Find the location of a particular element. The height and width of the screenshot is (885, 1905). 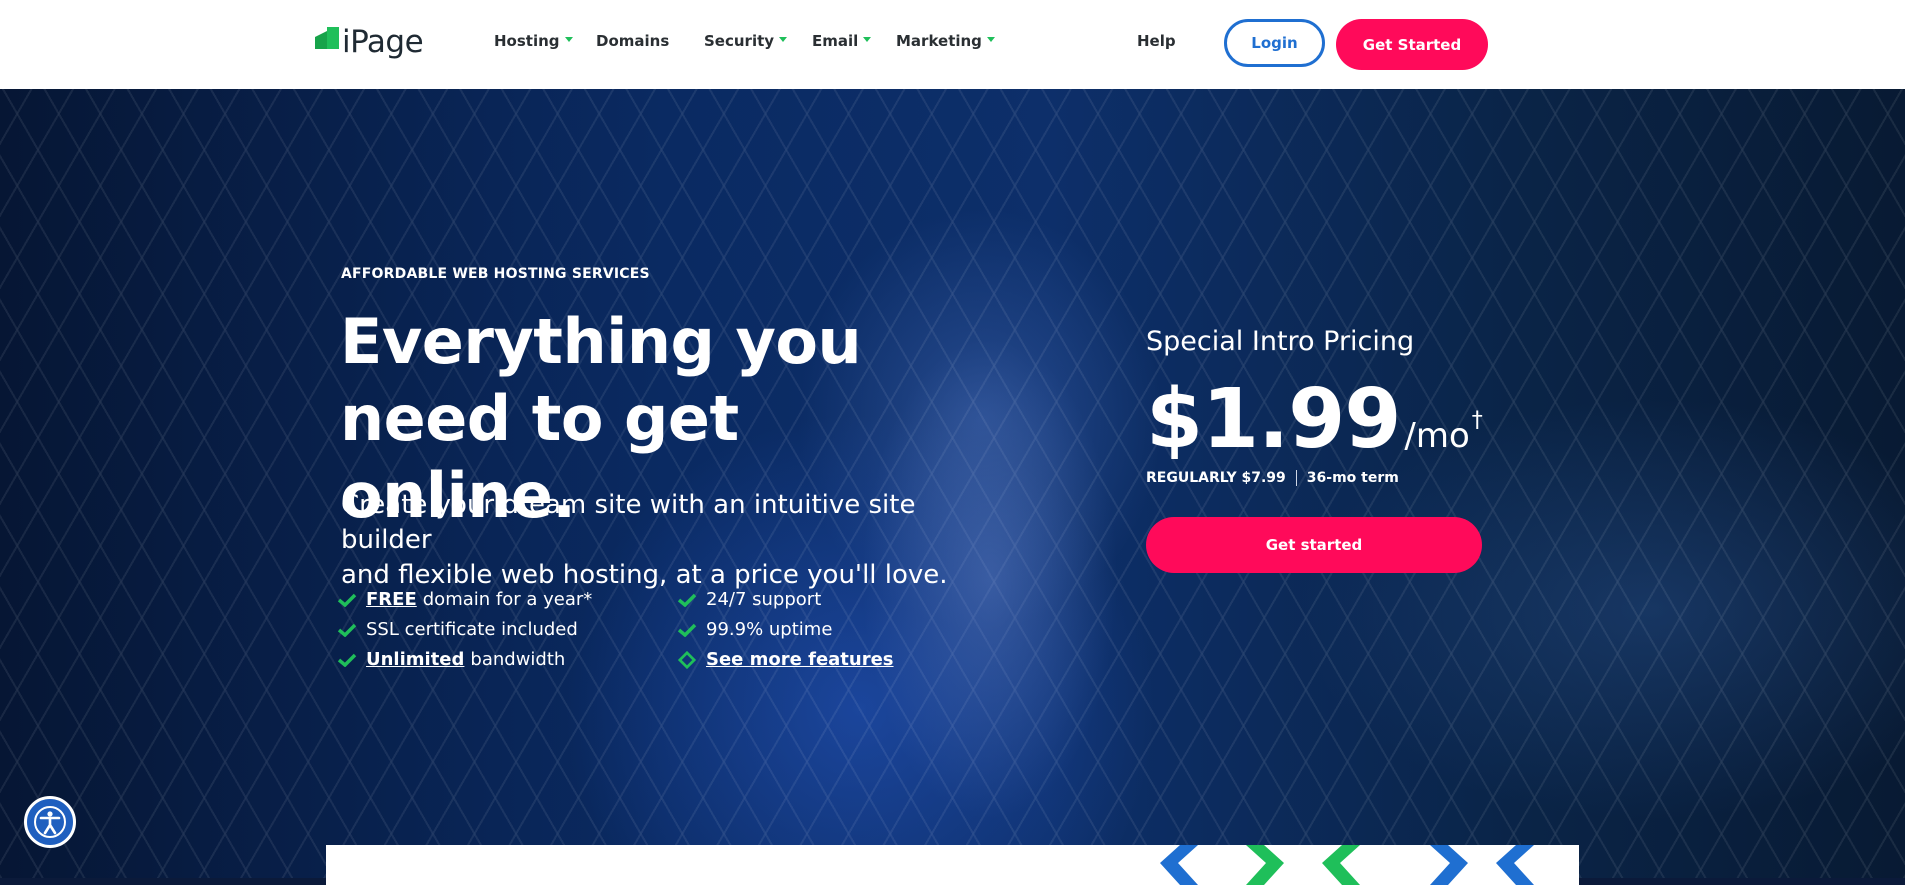

feature-see-more: See more features is located at coordinates (788, 659).